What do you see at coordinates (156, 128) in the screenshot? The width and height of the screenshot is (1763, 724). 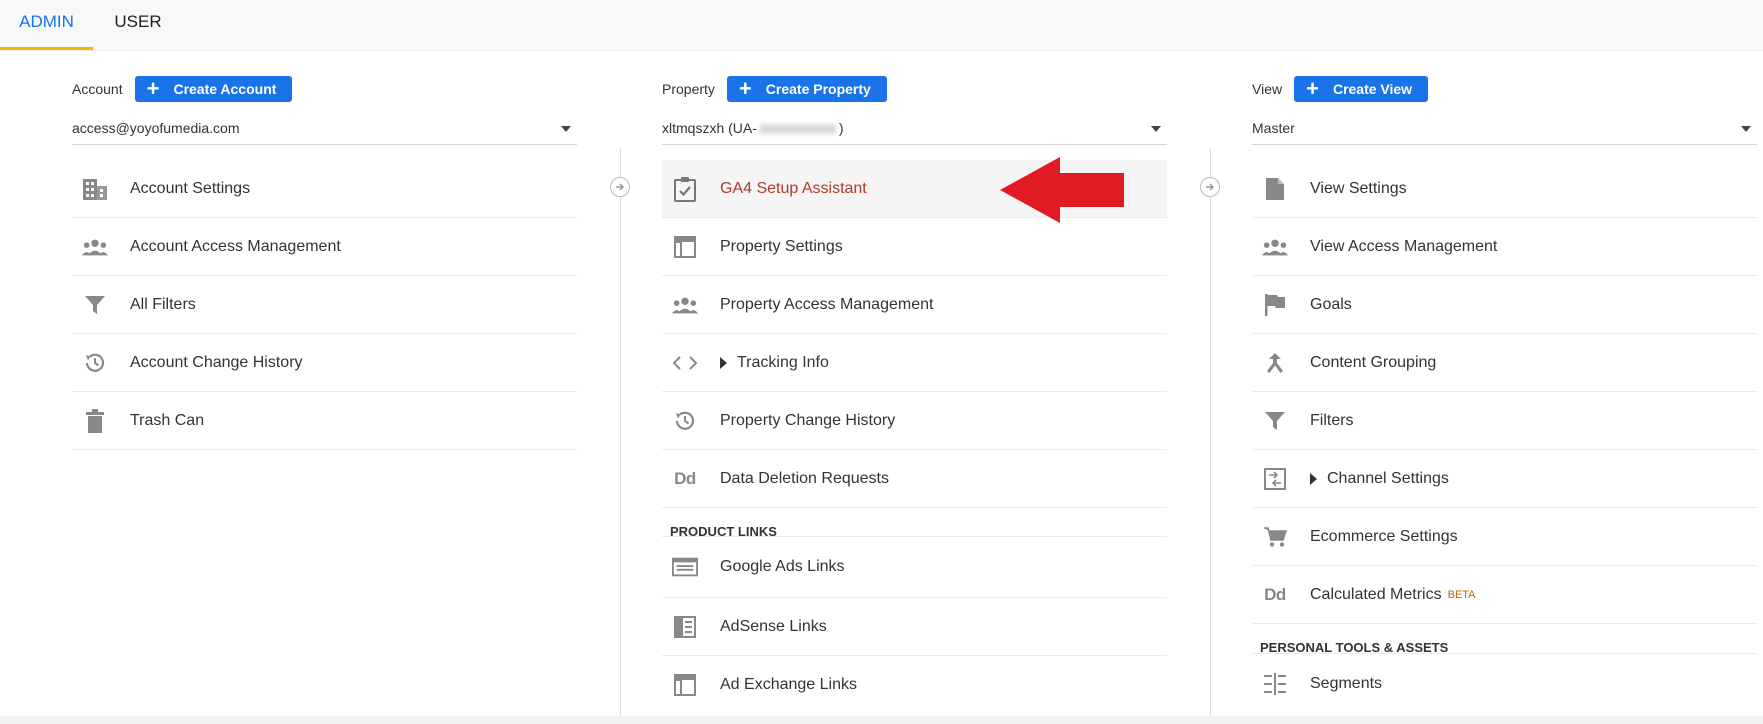 I see `account-selected-value: access@yoyofumedia.com` at bounding box center [156, 128].